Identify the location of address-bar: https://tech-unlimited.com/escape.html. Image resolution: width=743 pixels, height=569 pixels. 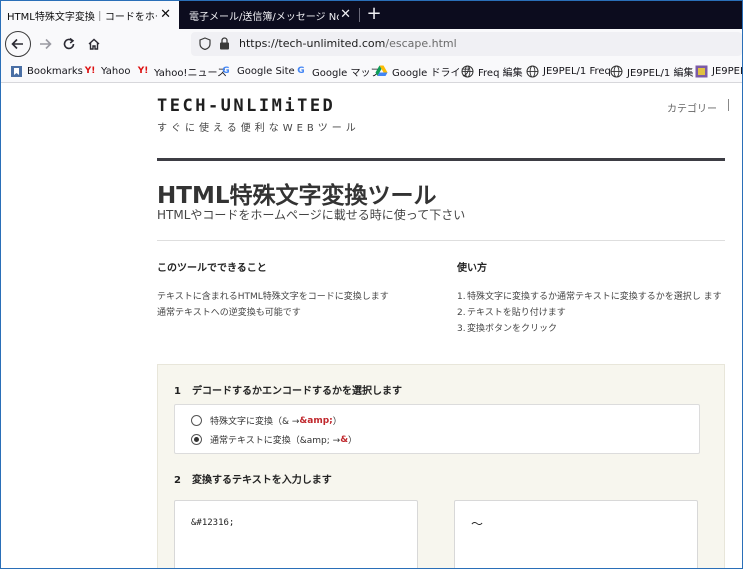
(466, 44).